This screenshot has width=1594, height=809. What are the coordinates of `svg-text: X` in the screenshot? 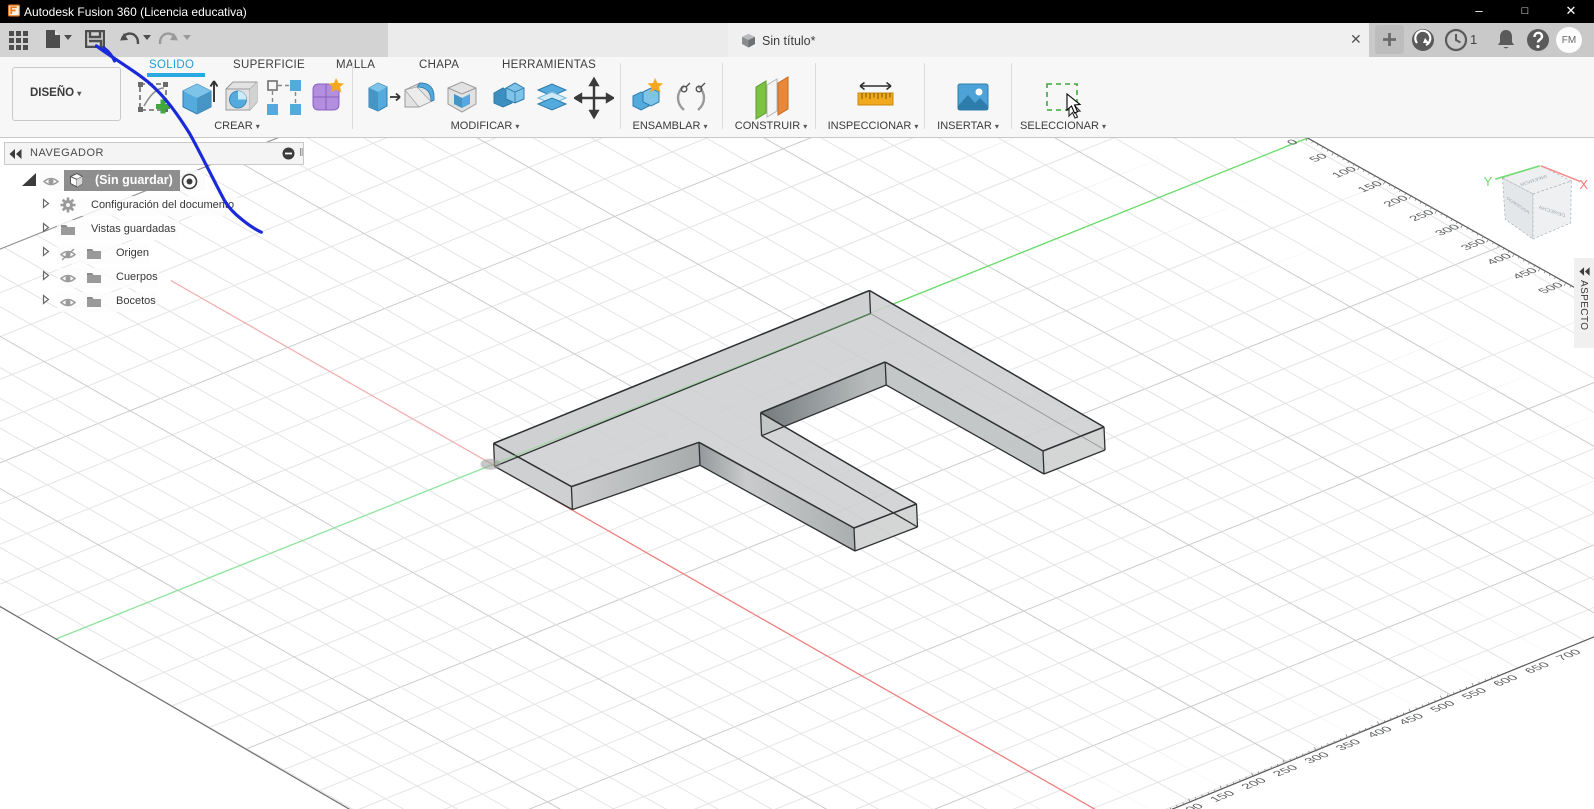 It's located at (1583, 184).